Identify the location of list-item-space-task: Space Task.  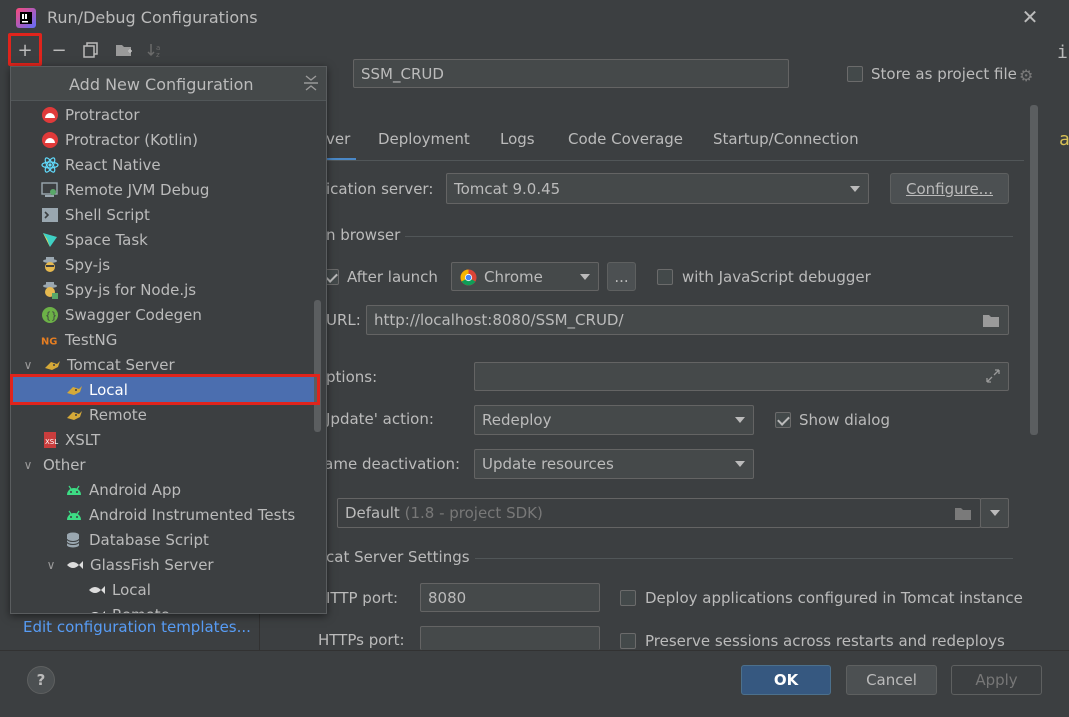
(163, 239).